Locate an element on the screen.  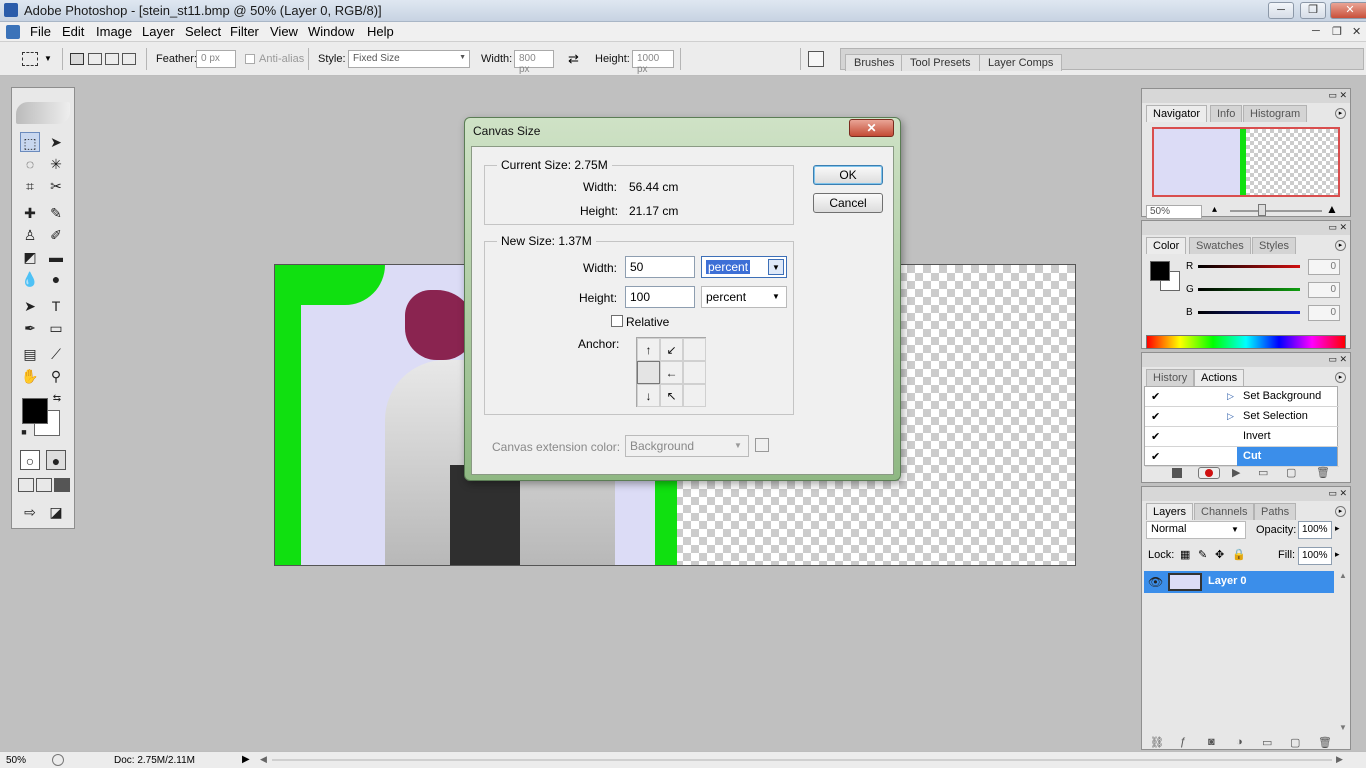
green-channel-value: 0 is located at coordinates (1324, 290).